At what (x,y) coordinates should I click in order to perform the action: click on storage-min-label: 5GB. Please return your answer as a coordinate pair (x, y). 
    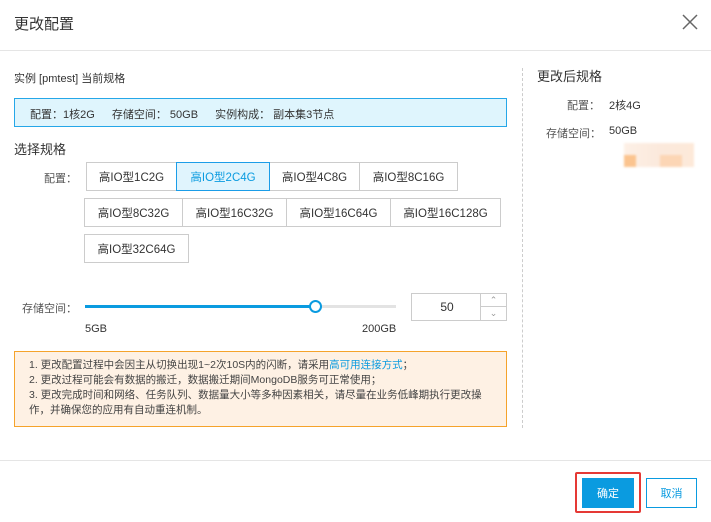
    Looking at the image, I should click on (96, 329).